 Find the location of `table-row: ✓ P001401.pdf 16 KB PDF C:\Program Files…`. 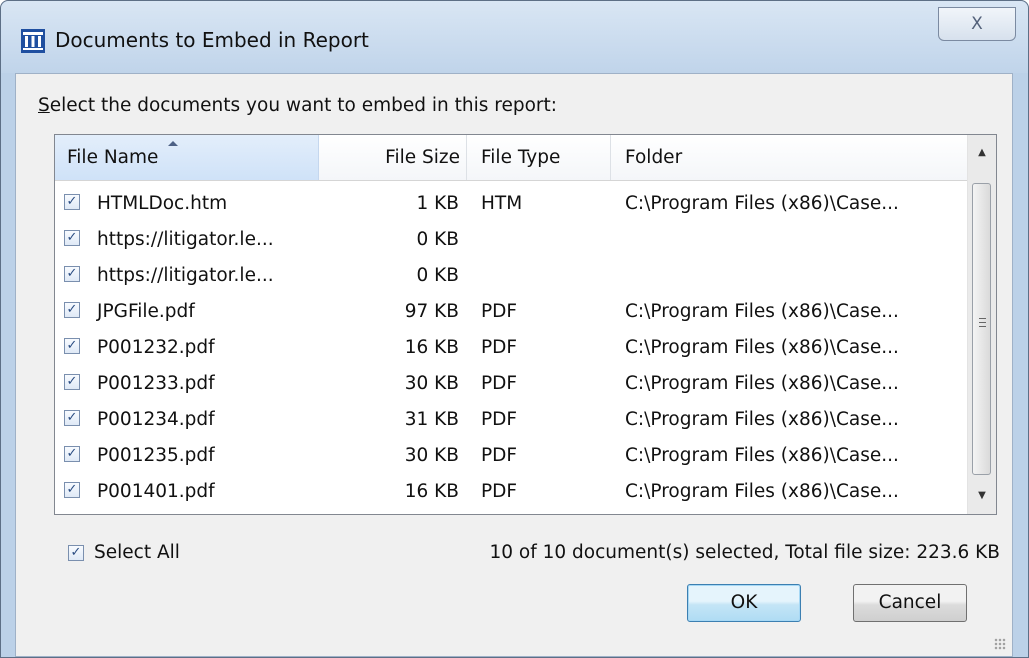

table-row: ✓ P001401.pdf 16 KB PDF C:\Program Files… is located at coordinates (512, 493).